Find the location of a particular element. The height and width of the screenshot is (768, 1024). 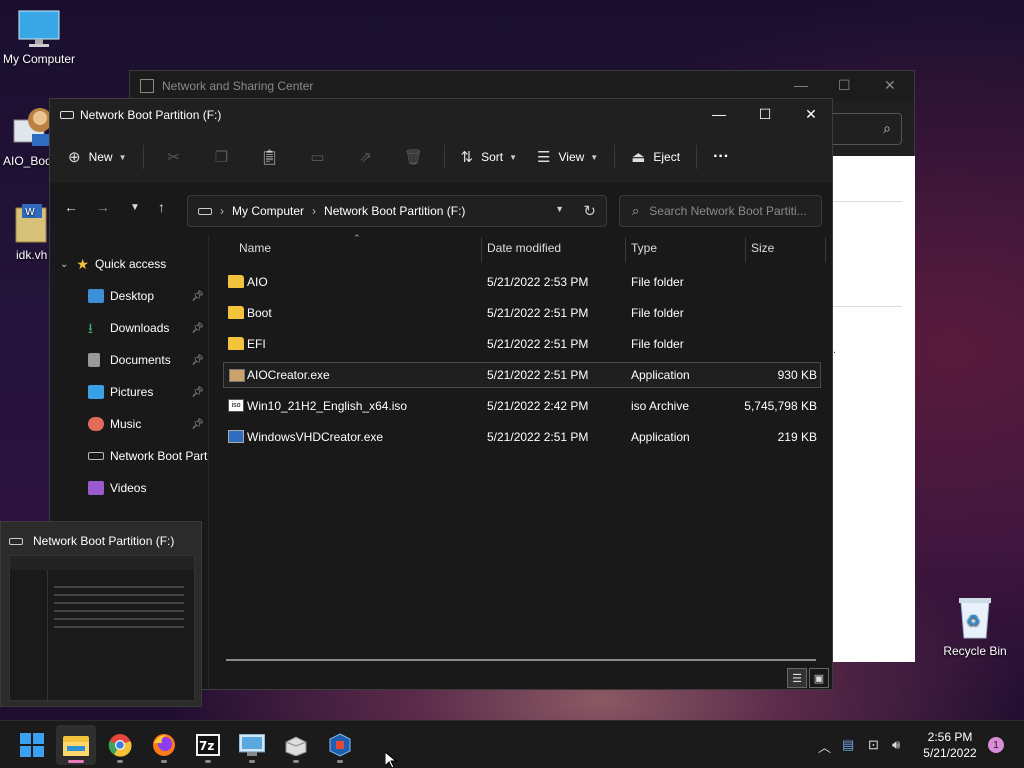

window-titlebar: Network Boot Partition (F:) — ☐ ✕ is located at coordinates (441, 115).